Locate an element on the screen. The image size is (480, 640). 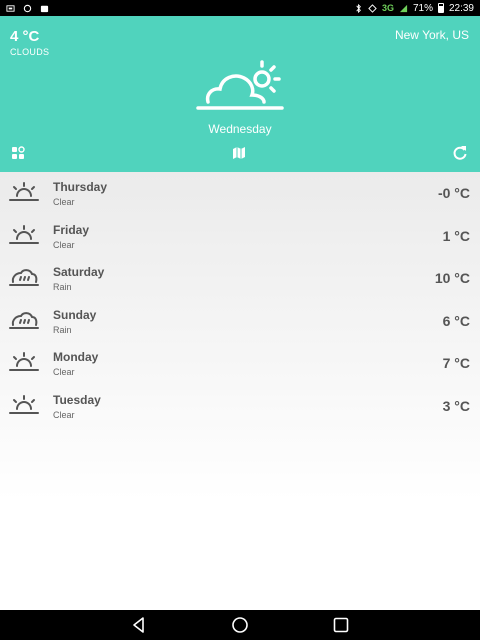
forecast-temp: 3 °C is located at coordinates (456, 405).